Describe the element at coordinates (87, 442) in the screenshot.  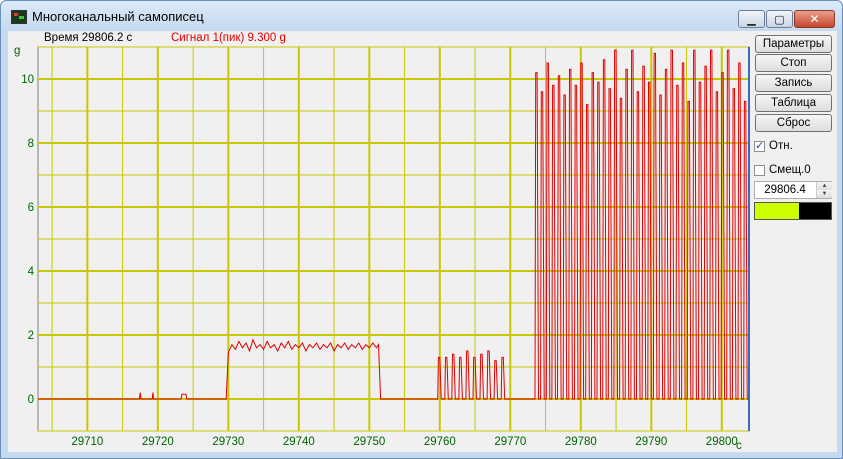
I see `x-tick-label: 29710` at that location.